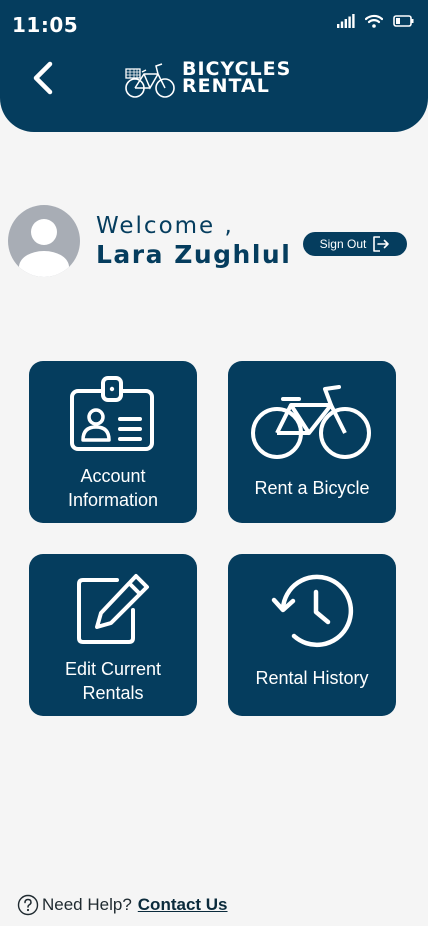 This screenshot has width=428, height=926. I want to click on account-information-tile: Account Information, so click(113, 442).